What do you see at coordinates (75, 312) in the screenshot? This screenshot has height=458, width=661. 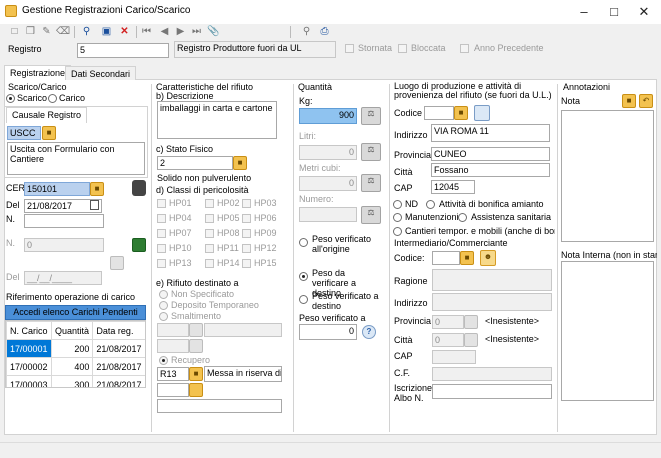 I see `carichi-pendenti-button: Accedi elenco Carichi Pendenti` at bounding box center [75, 312].